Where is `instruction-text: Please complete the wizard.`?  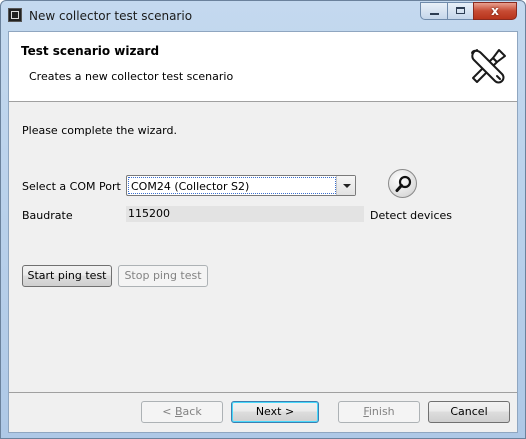 instruction-text: Please complete the wizard. is located at coordinates (99, 130).